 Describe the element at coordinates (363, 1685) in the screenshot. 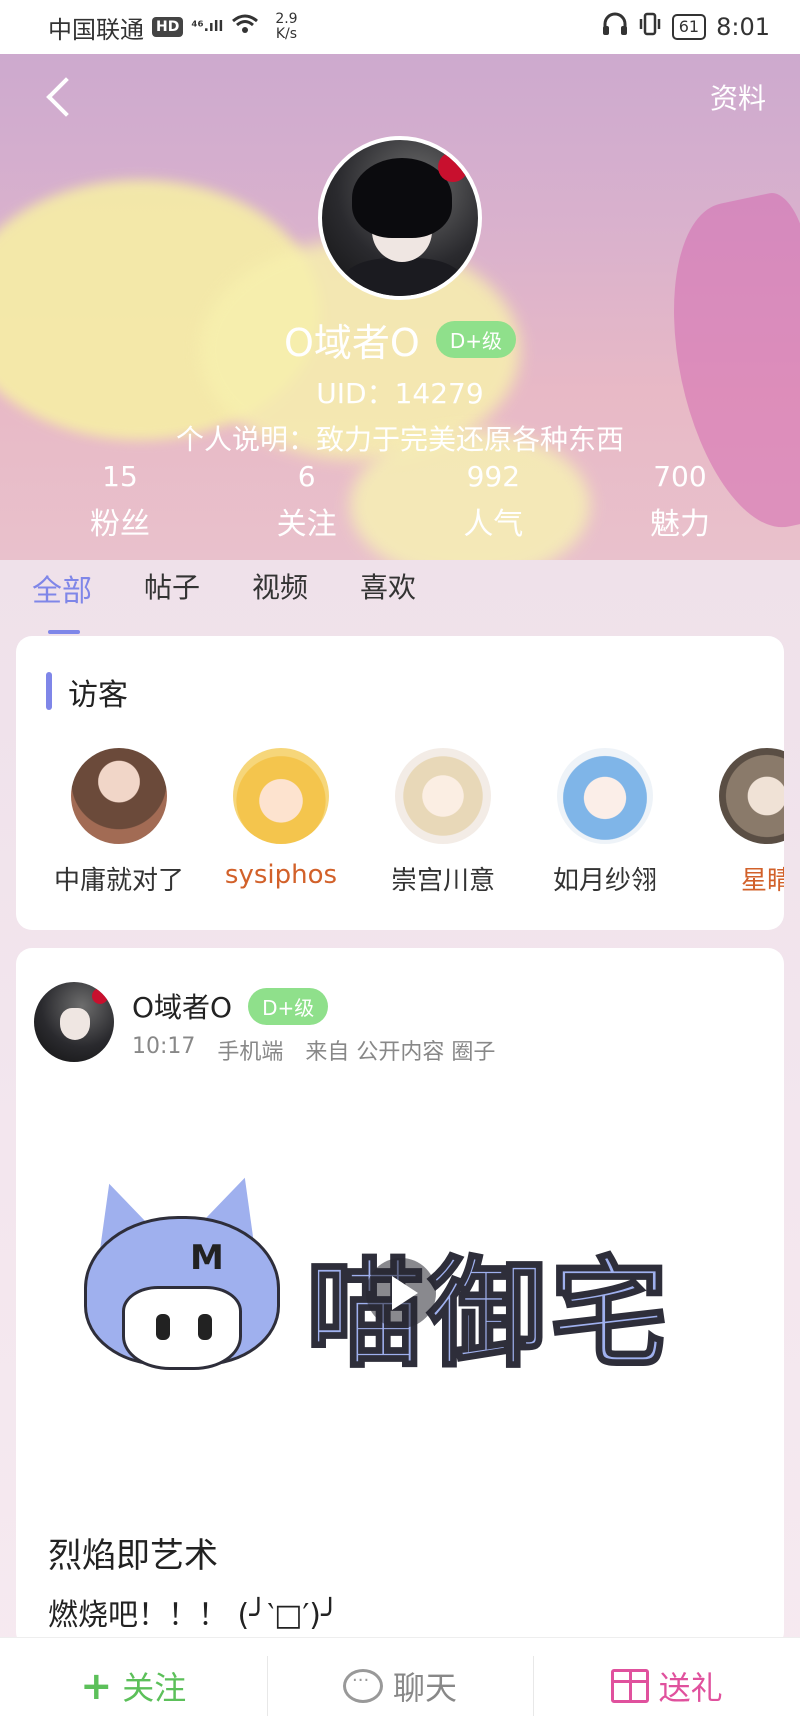

I see `chat-bubble-icon` at that location.